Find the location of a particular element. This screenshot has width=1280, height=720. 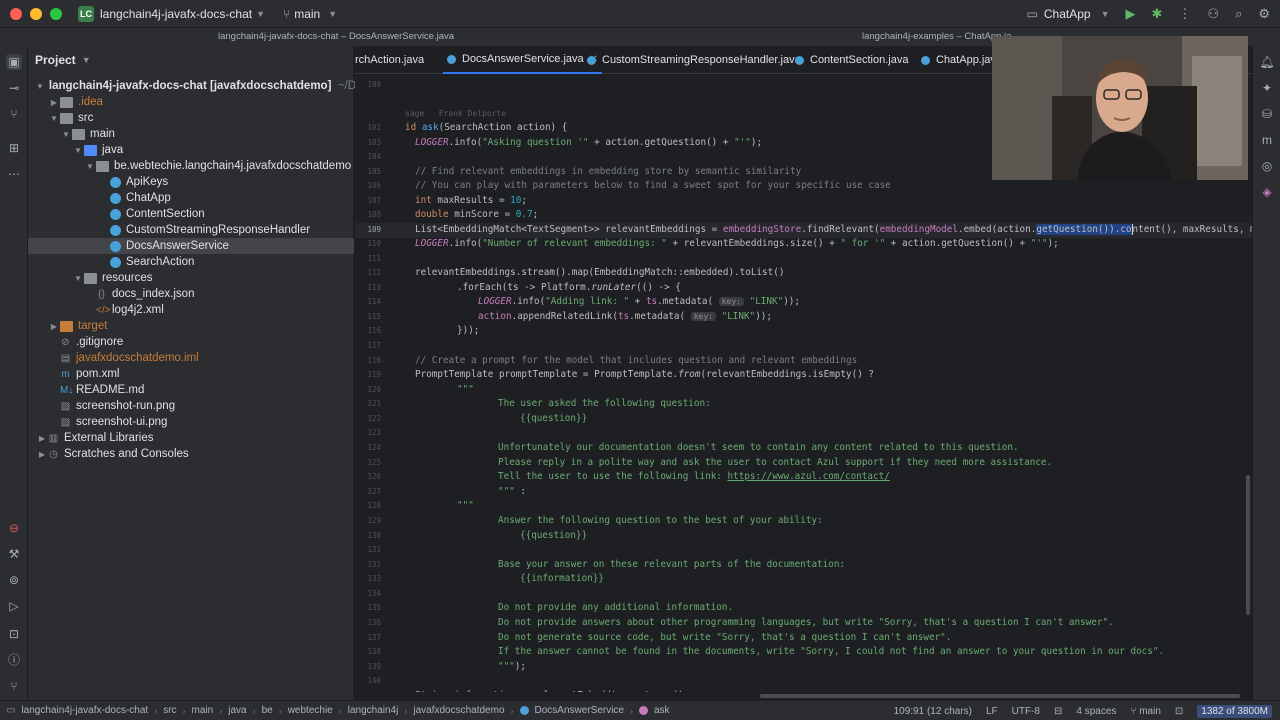

breadcrumb-item: ask is located at coordinates (662, 710).